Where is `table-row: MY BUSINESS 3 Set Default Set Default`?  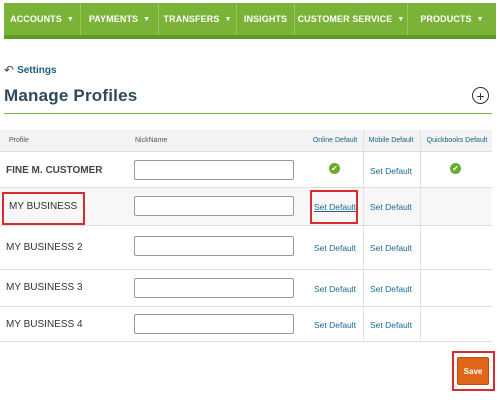 table-row: MY BUSINESS 3 Set Default Set Default is located at coordinates (246, 288).